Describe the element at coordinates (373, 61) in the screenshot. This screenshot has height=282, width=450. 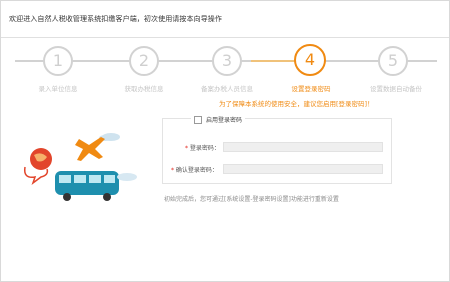
I see `step-track-pending` at that location.